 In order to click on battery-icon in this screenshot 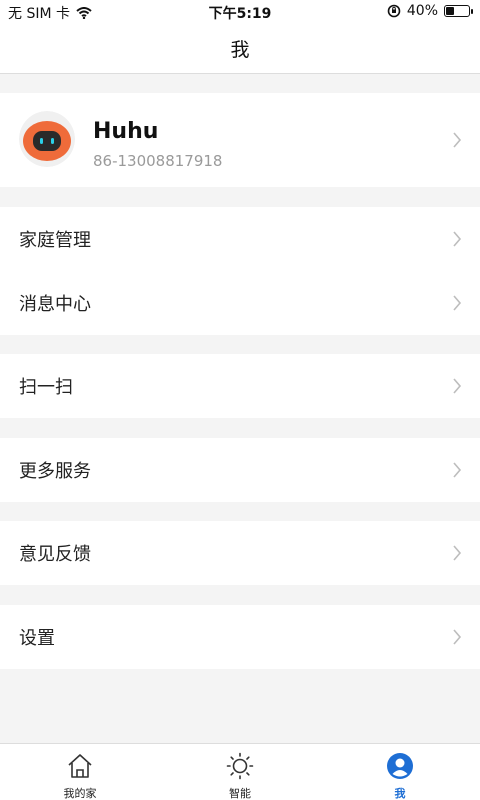, I will do `click(458, 11)`.